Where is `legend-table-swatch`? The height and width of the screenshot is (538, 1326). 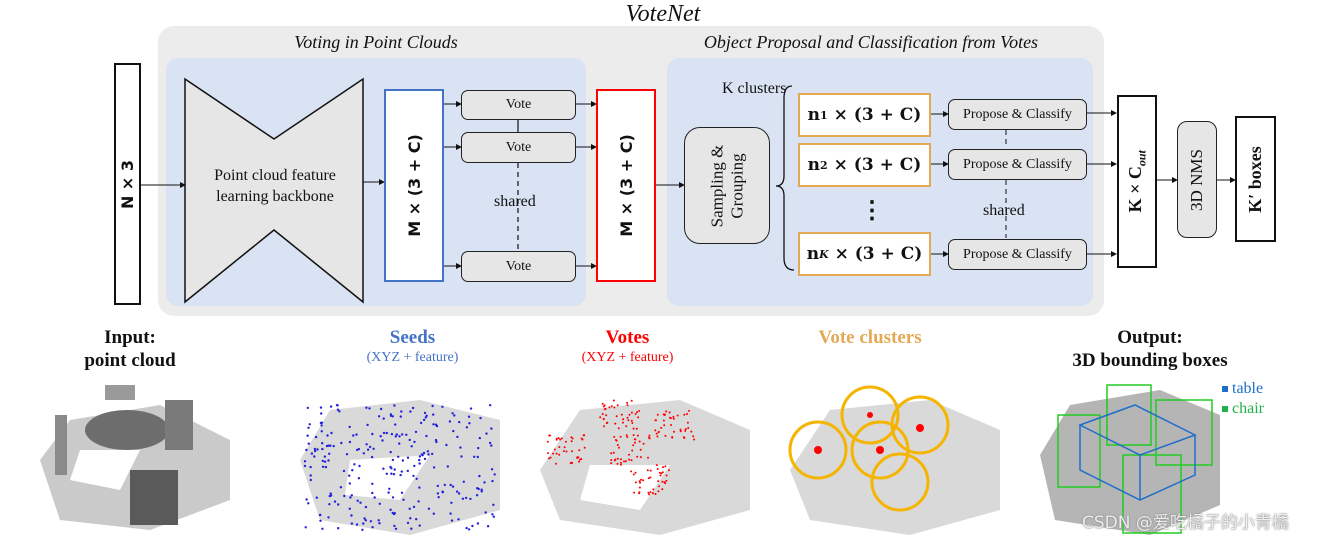 legend-table-swatch is located at coordinates (1225, 389).